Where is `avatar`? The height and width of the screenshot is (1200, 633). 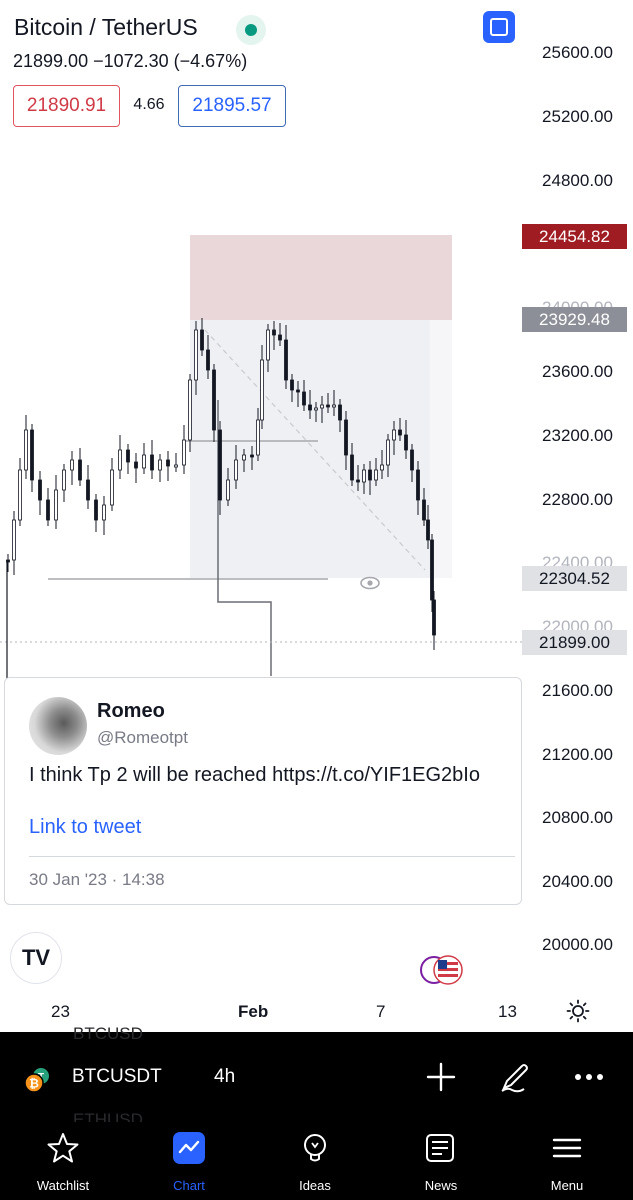
avatar is located at coordinates (58, 726).